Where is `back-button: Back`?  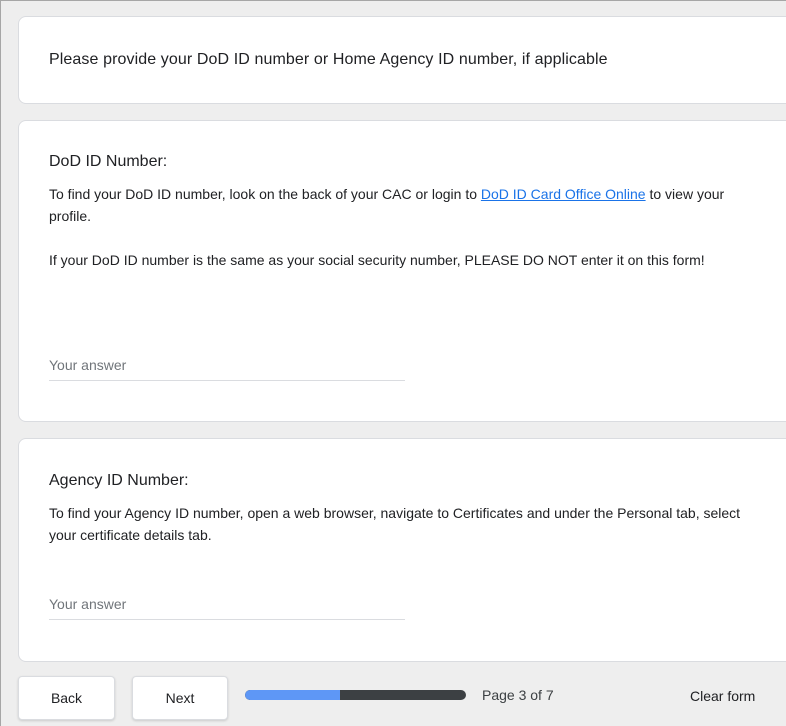
back-button: Back is located at coordinates (66, 698).